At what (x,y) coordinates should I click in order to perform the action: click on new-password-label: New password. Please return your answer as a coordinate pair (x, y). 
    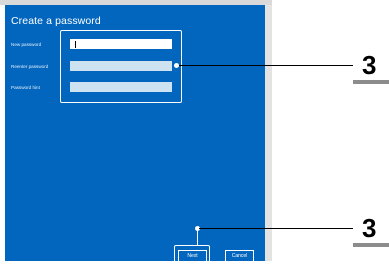
    Looking at the image, I should click on (26, 44).